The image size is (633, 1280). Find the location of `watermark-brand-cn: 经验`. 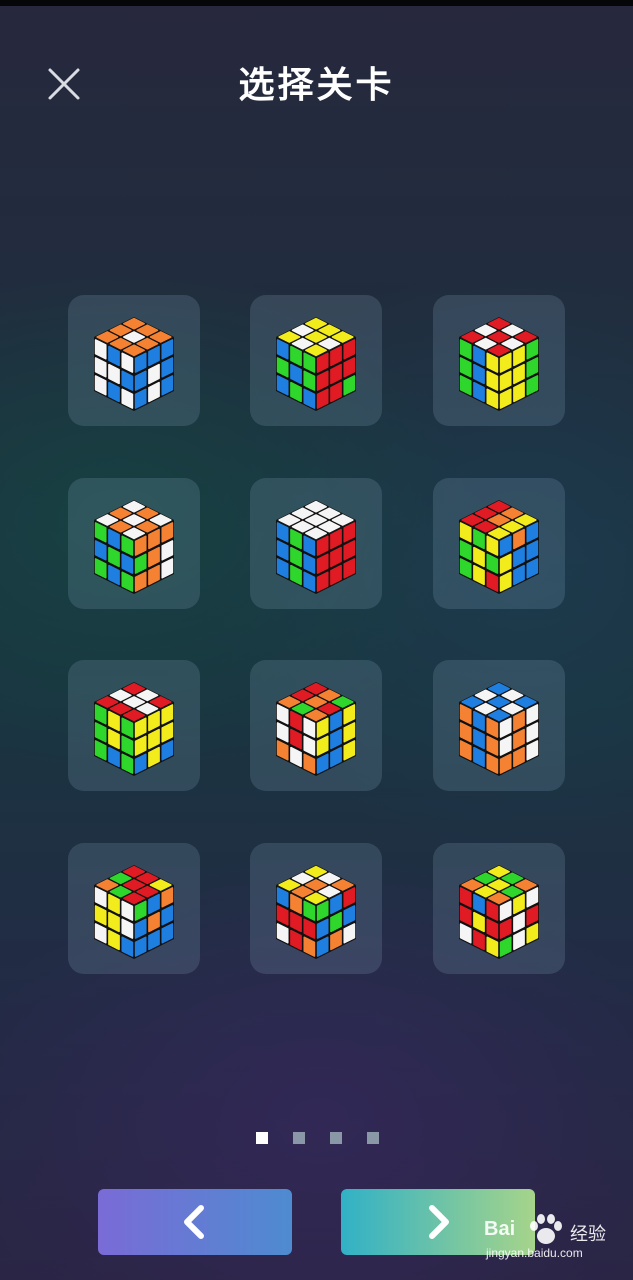

watermark-brand-cn: 经验 is located at coordinates (588, 1234).